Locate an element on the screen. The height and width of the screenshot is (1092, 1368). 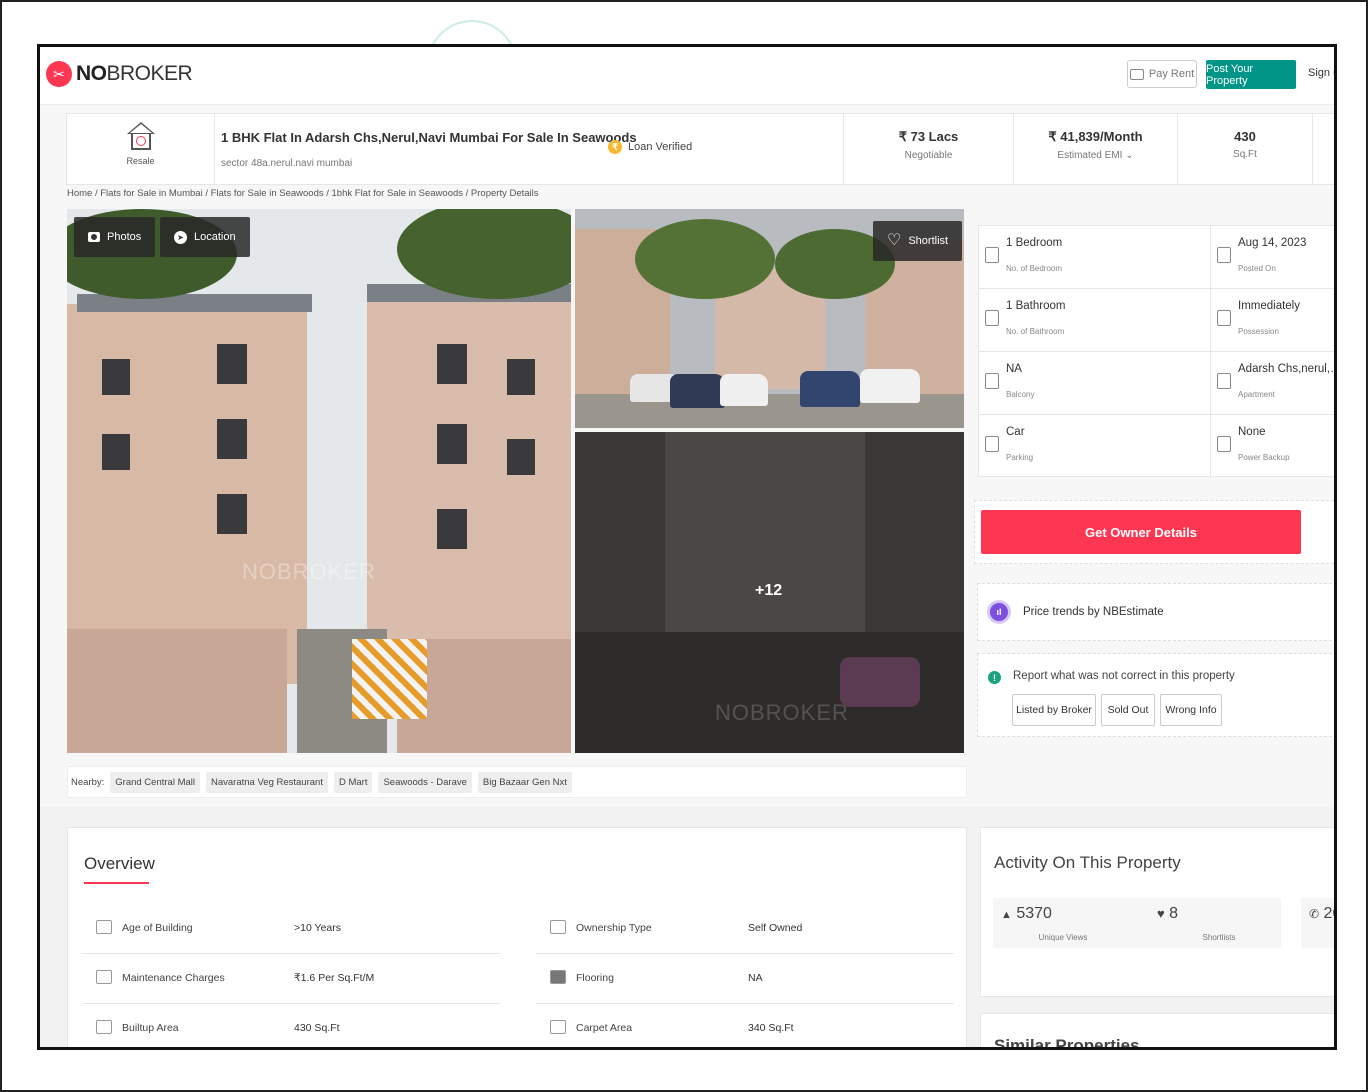
logo-text: NOBROKER is located at coordinates (134, 73).